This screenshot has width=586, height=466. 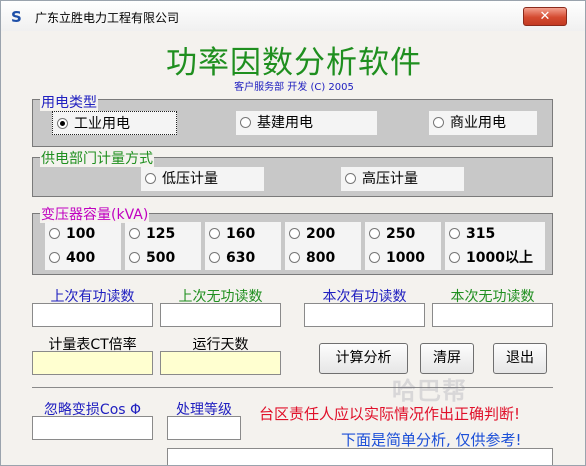 What do you see at coordinates (431, 440) in the screenshot?
I see `info-text: 下面是简单分析, 仅供参考!` at bounding box center [431, 440].